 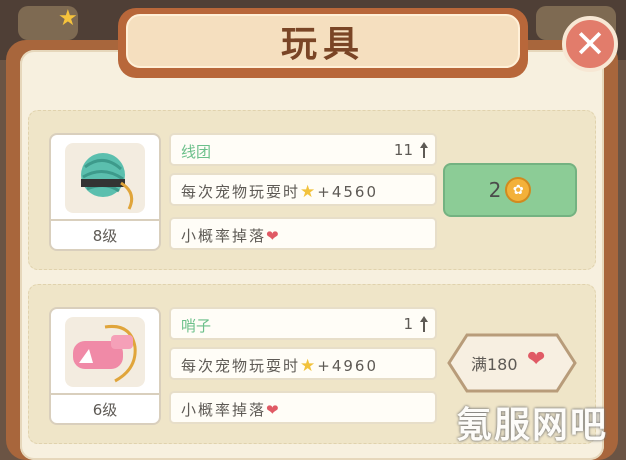 I want to click on toy-level: 6级, so click(x=105, y=408).